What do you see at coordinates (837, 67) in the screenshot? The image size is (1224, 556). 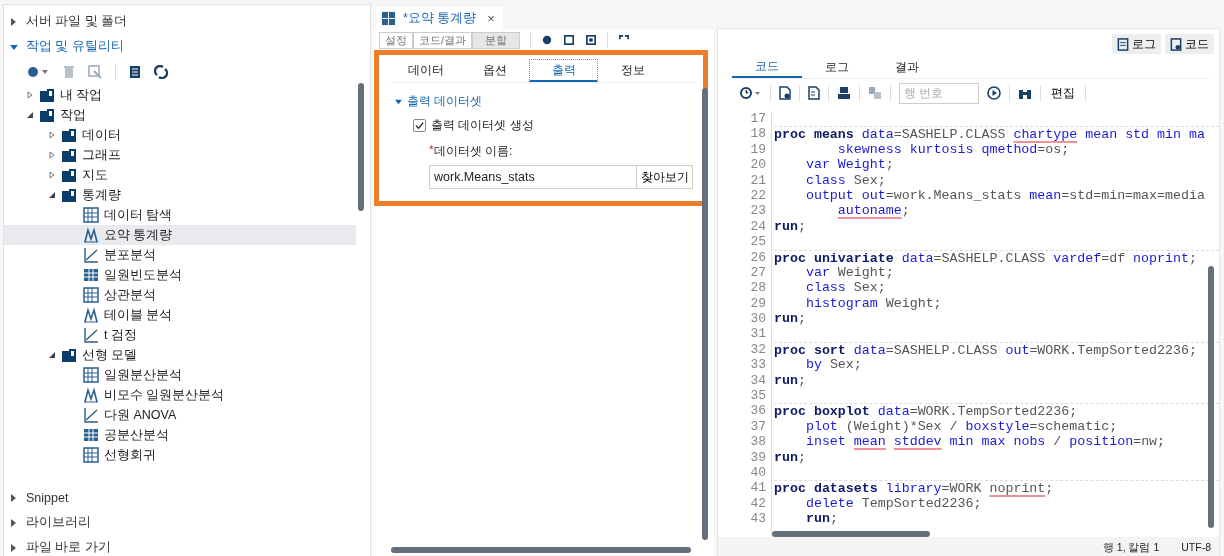 I see `tab: 로그` at bounding box center [837, 67].